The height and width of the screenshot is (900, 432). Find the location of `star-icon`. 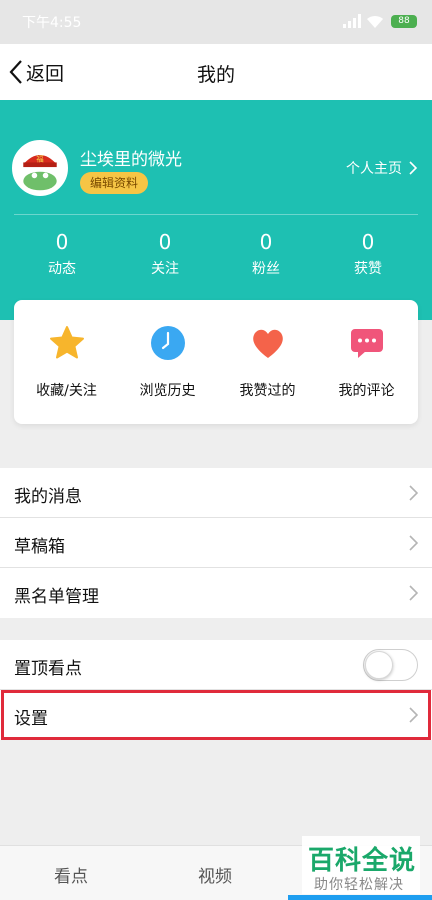

star-icon is located at coordinates (66, 342).